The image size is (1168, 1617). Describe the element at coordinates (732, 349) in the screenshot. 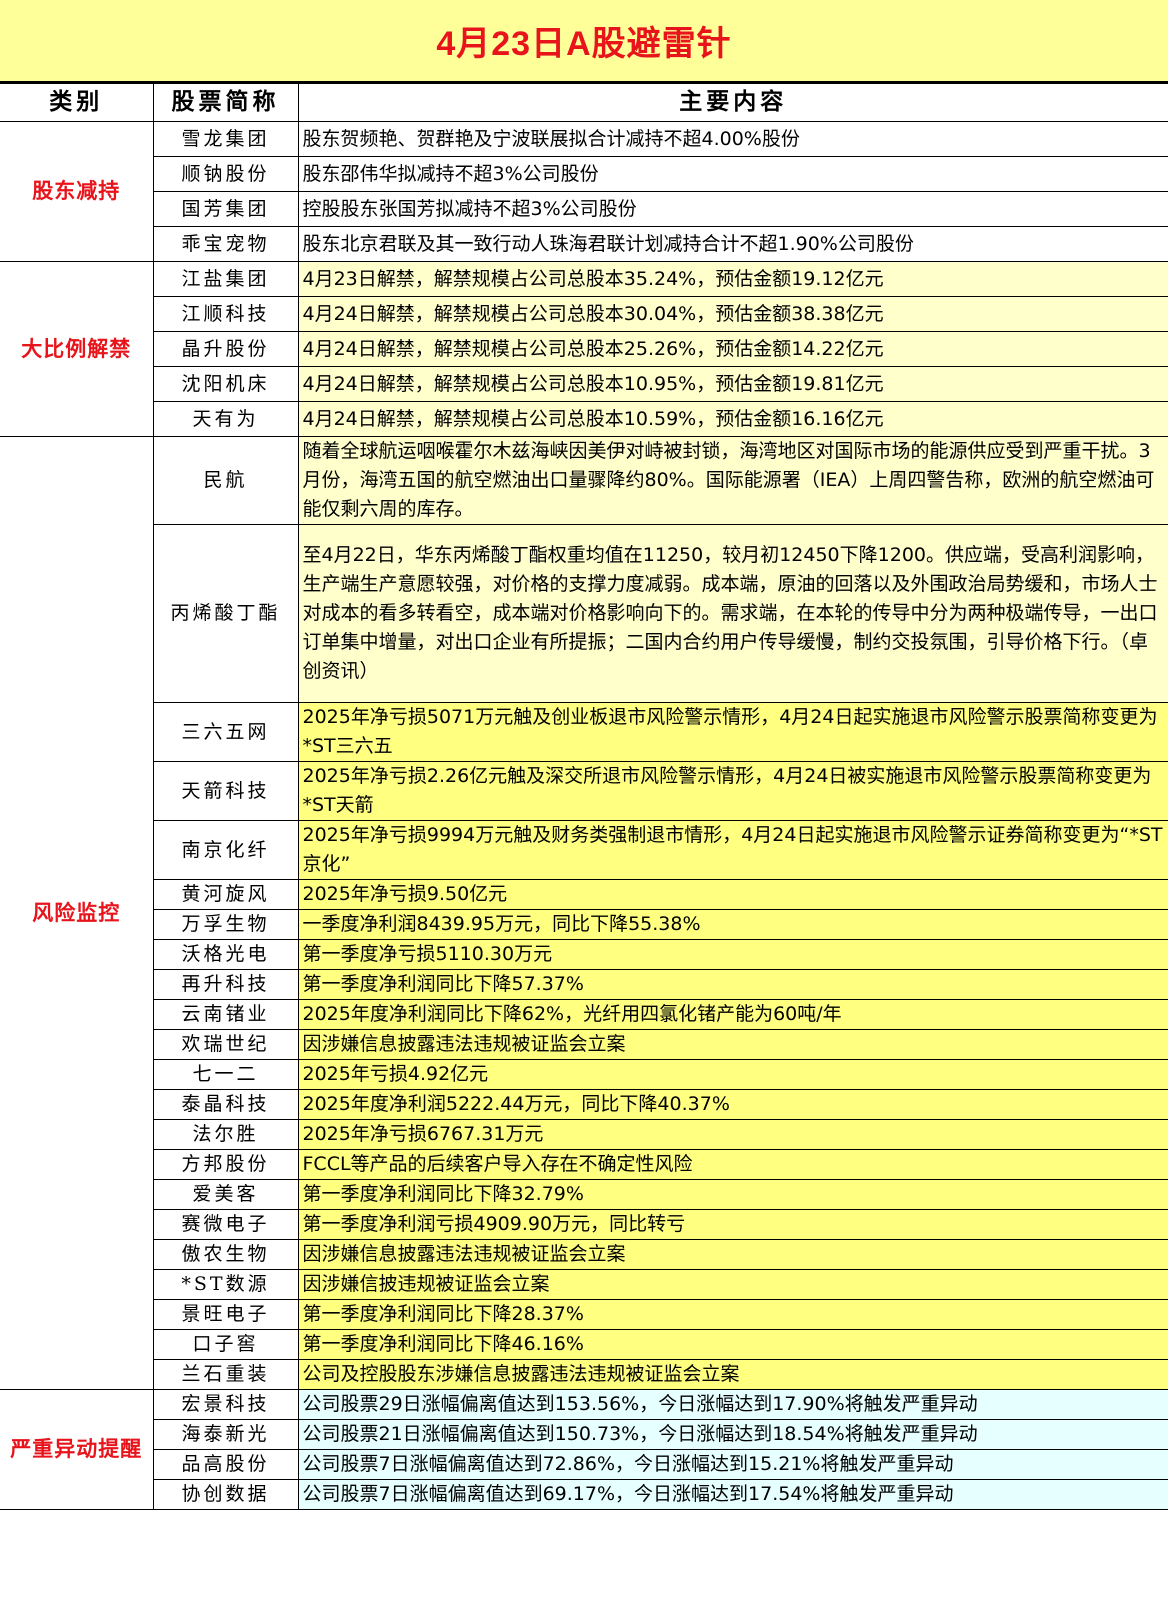

I see `content-cell: 4月24日解禁，解禁规模占公司总股本25.26%，预估金额14.22亿元` at that location.